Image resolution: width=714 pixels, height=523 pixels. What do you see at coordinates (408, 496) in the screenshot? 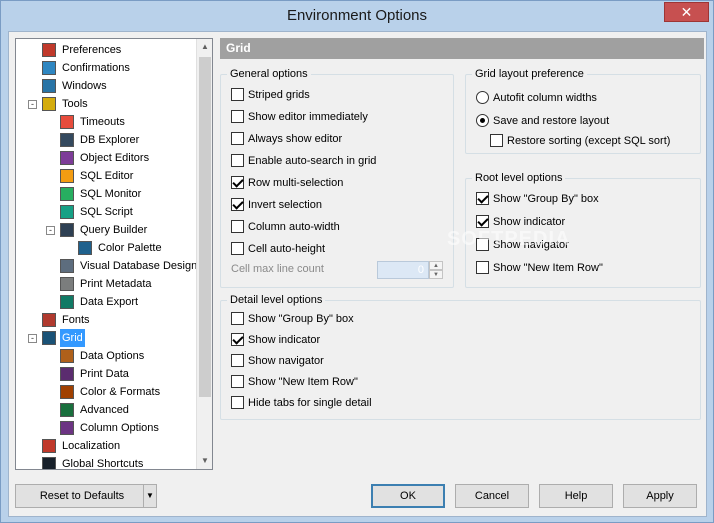
I see `ok-button: OK` at bounding box center [408, 496].